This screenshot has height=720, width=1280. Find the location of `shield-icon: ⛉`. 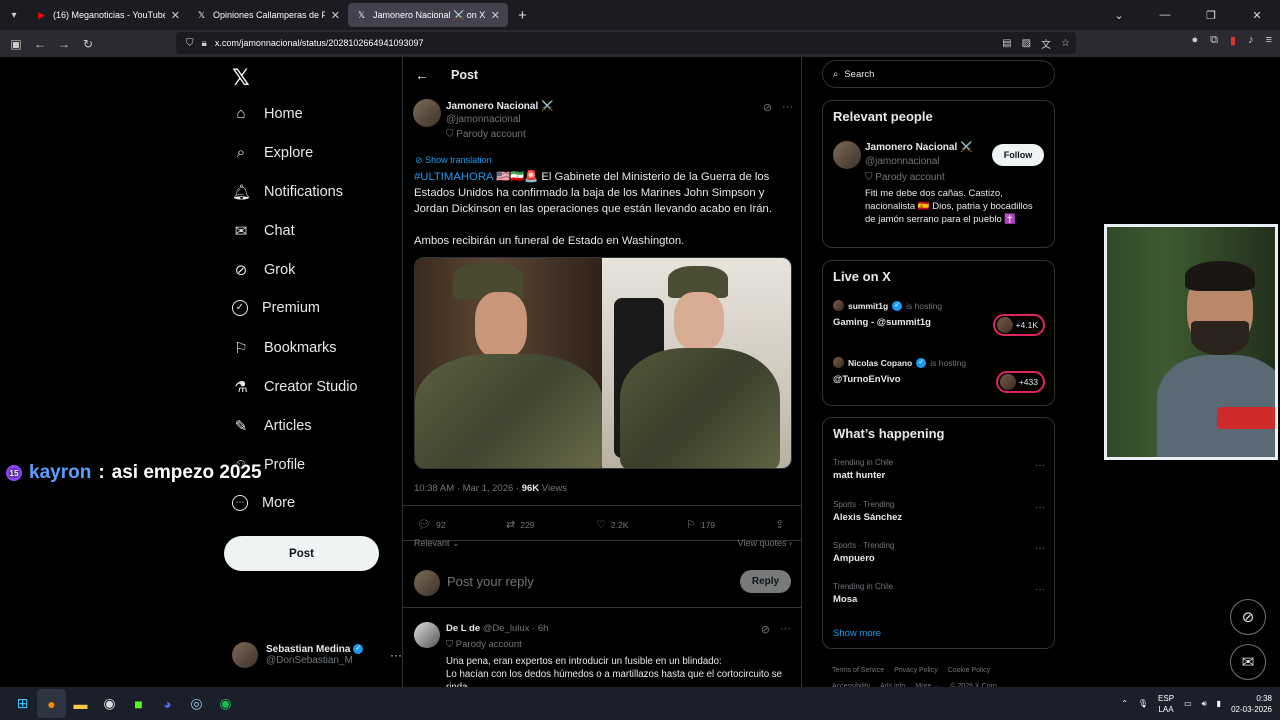

shield-icon: ⛉ is located at coordinates (190, 43).